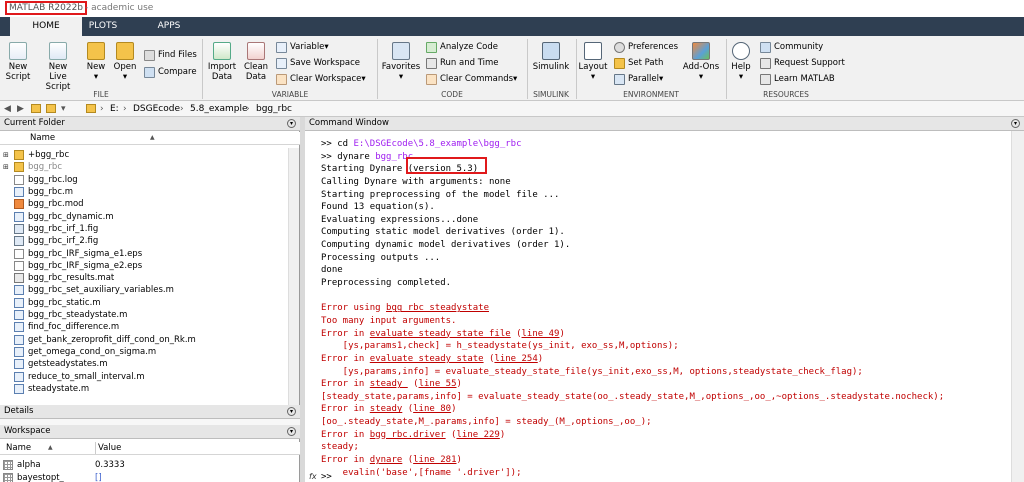  Describe the element at coordinates (150, 241) in the screenshot. I see `file-item: bgg_rbc_irf_2.fig` at that location.